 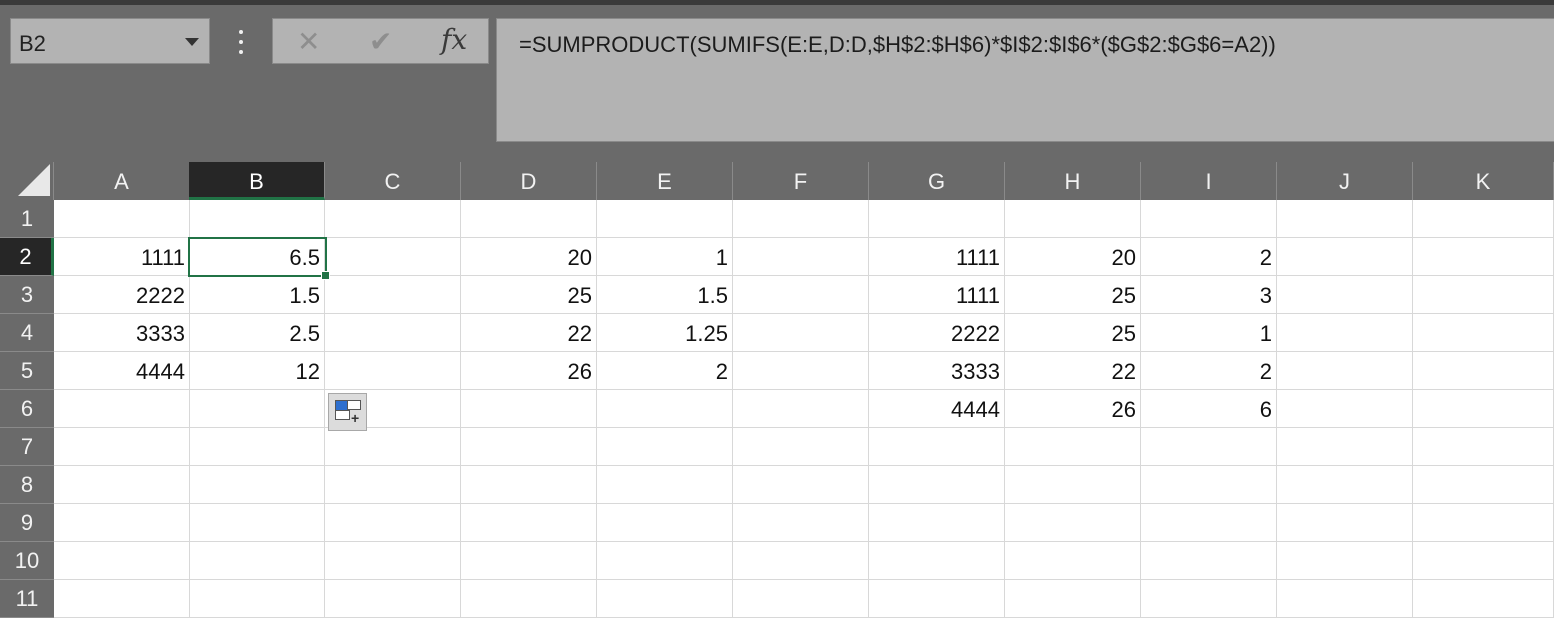 What do you see at coordinates (665, 599) in the screenshot?
I see `cell-E11` at bounding box center [665, 599].